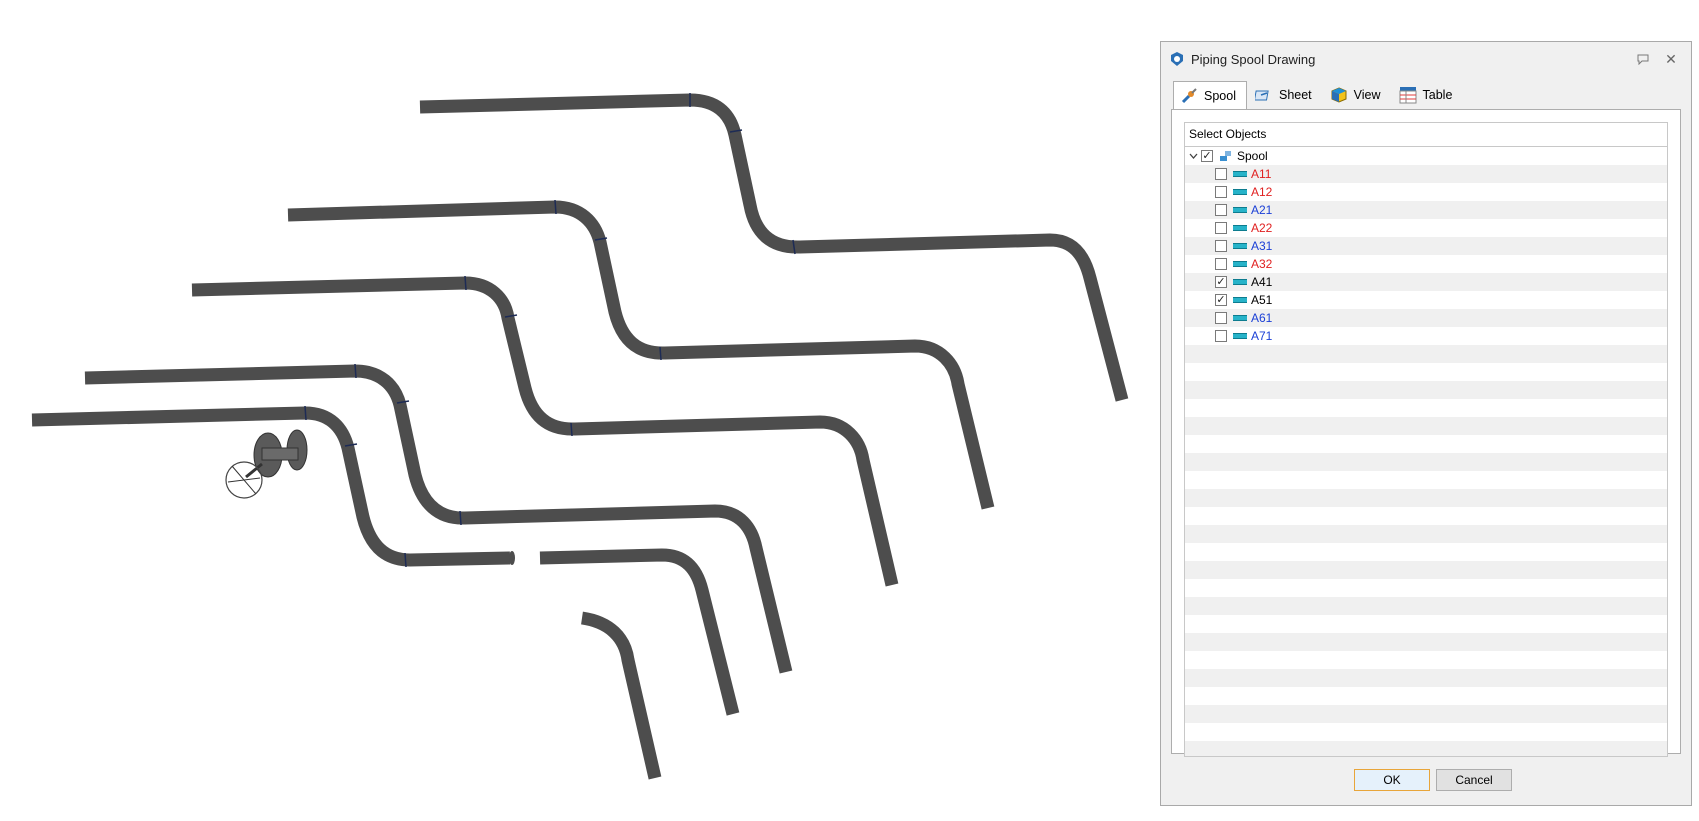 The width and height of the screenshot is (1699, 821). I want to click on empty-rows, so click(1426, 550).